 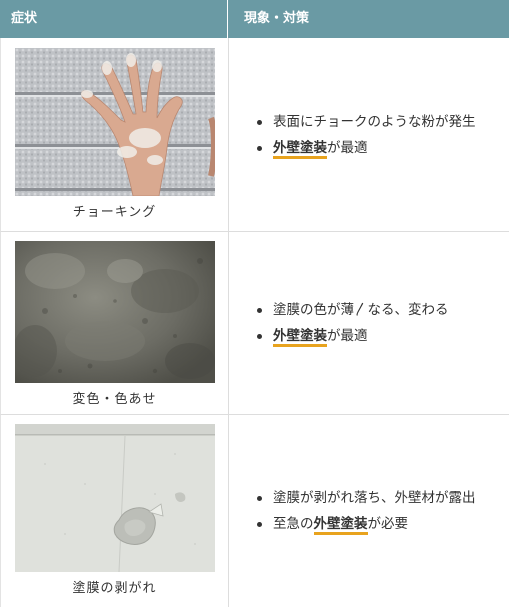 What do you see at coordinates (352, 310) in the screenshot?
I see `list-item: 塗膜の色が薄〳なる、変わる` at bounding box center [352, 310].